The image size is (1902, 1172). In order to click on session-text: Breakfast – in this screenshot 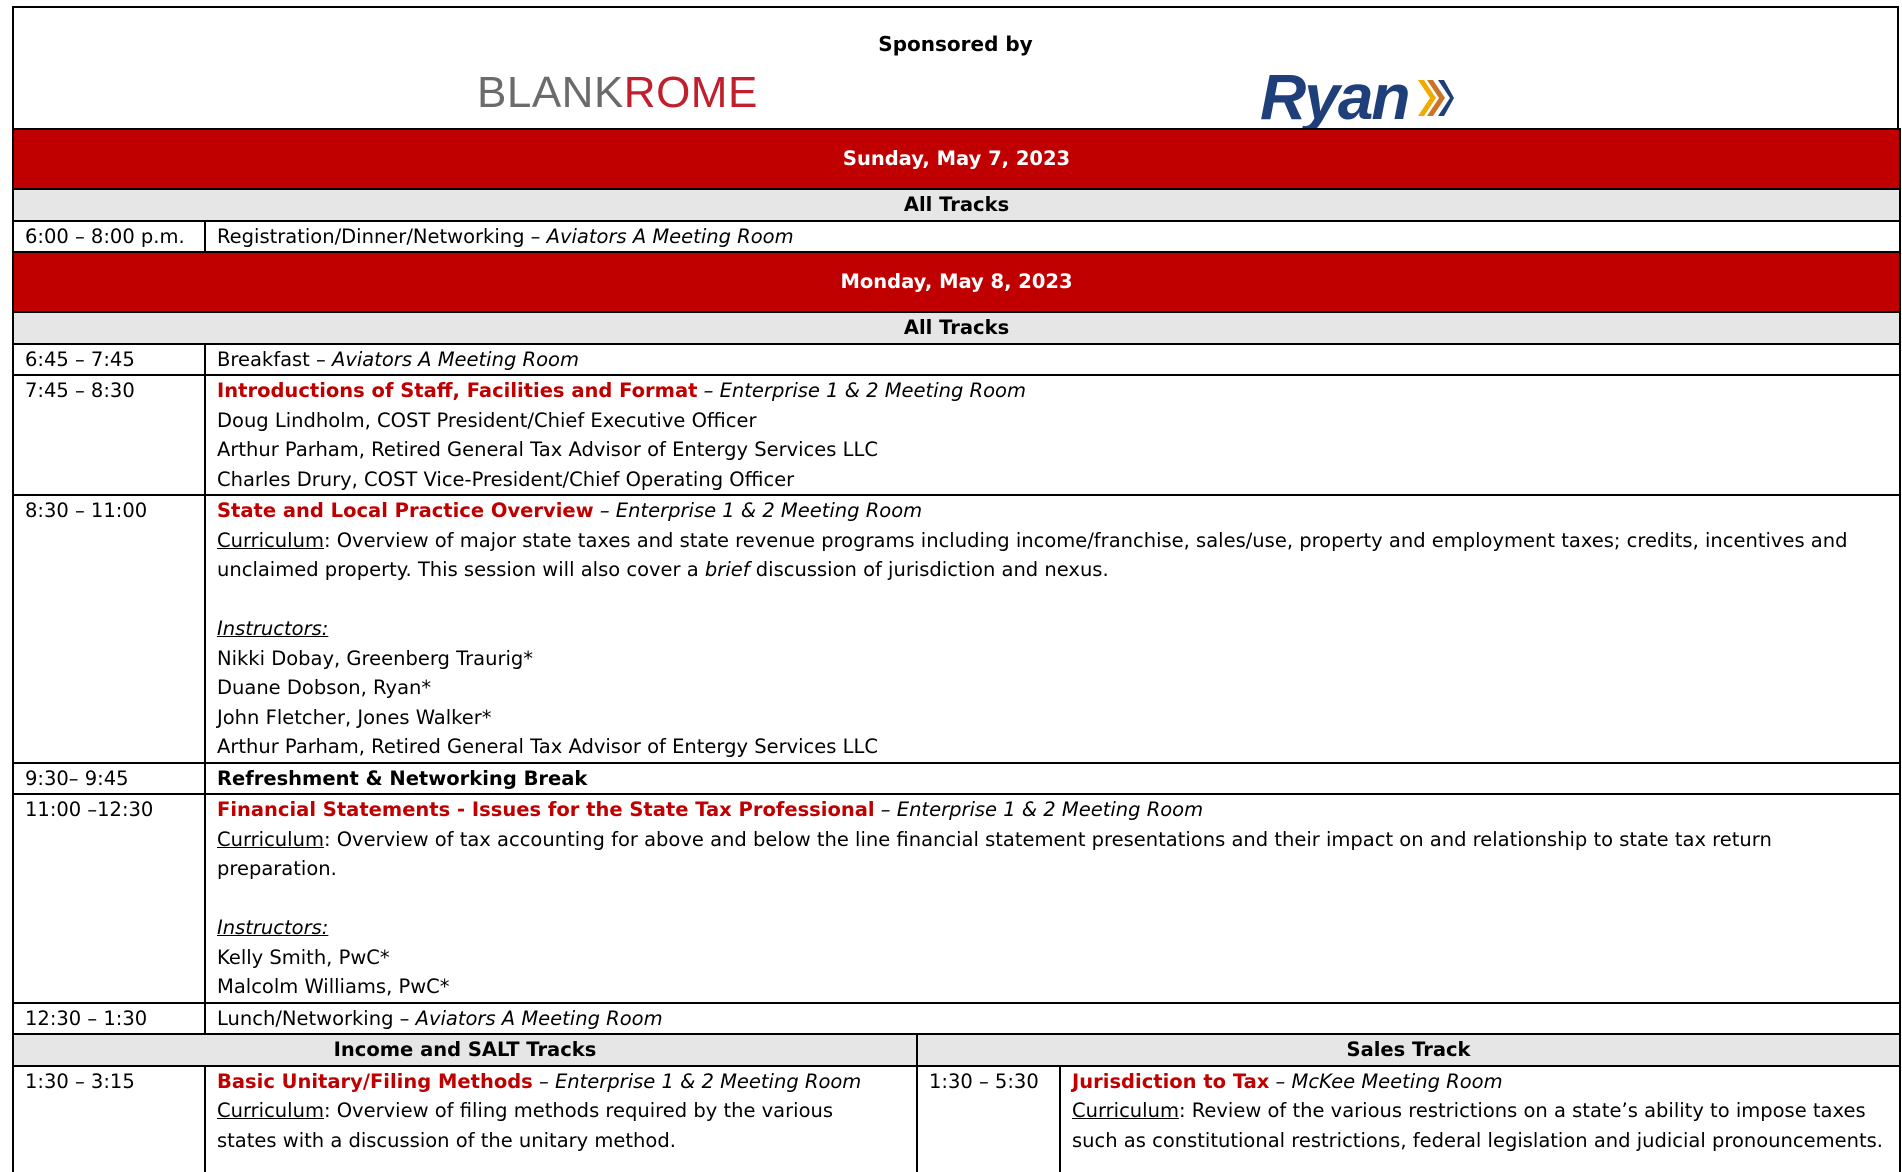, I will do `click(274, 359)`.